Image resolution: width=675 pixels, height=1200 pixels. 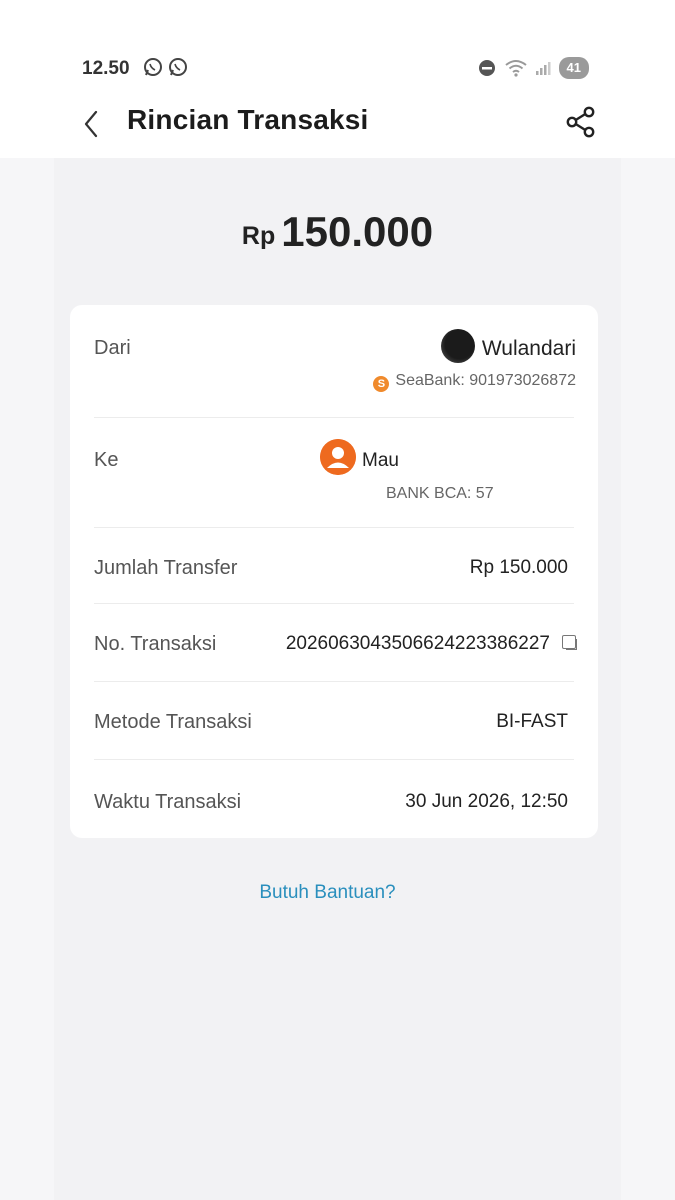 I want to click on battery-level: 41, so click(x=573, y=68).